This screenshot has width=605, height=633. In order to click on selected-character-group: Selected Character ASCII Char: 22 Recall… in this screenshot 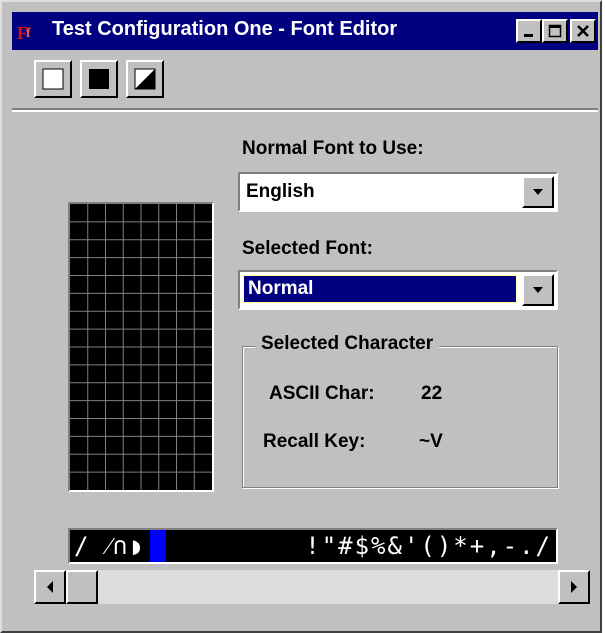, I will do `click(400, 410)`.